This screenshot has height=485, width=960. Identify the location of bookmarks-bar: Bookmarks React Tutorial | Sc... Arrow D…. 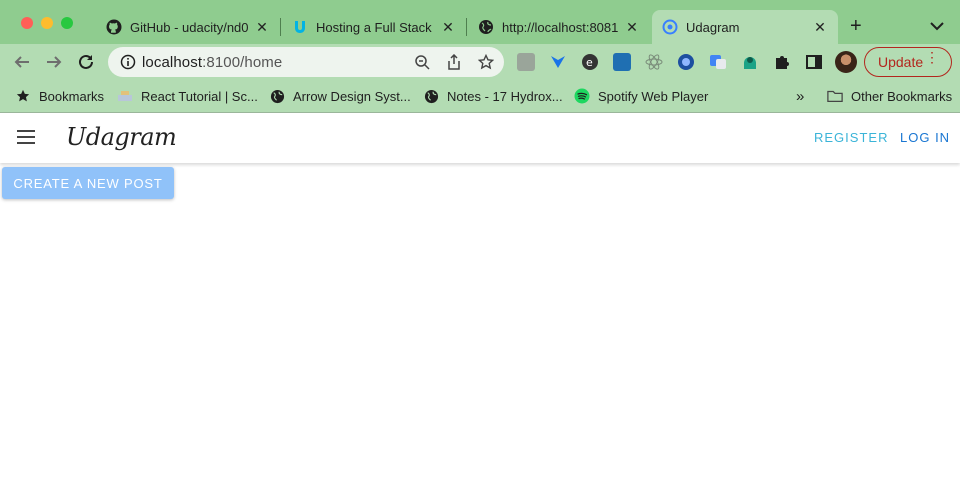
(480, 96).